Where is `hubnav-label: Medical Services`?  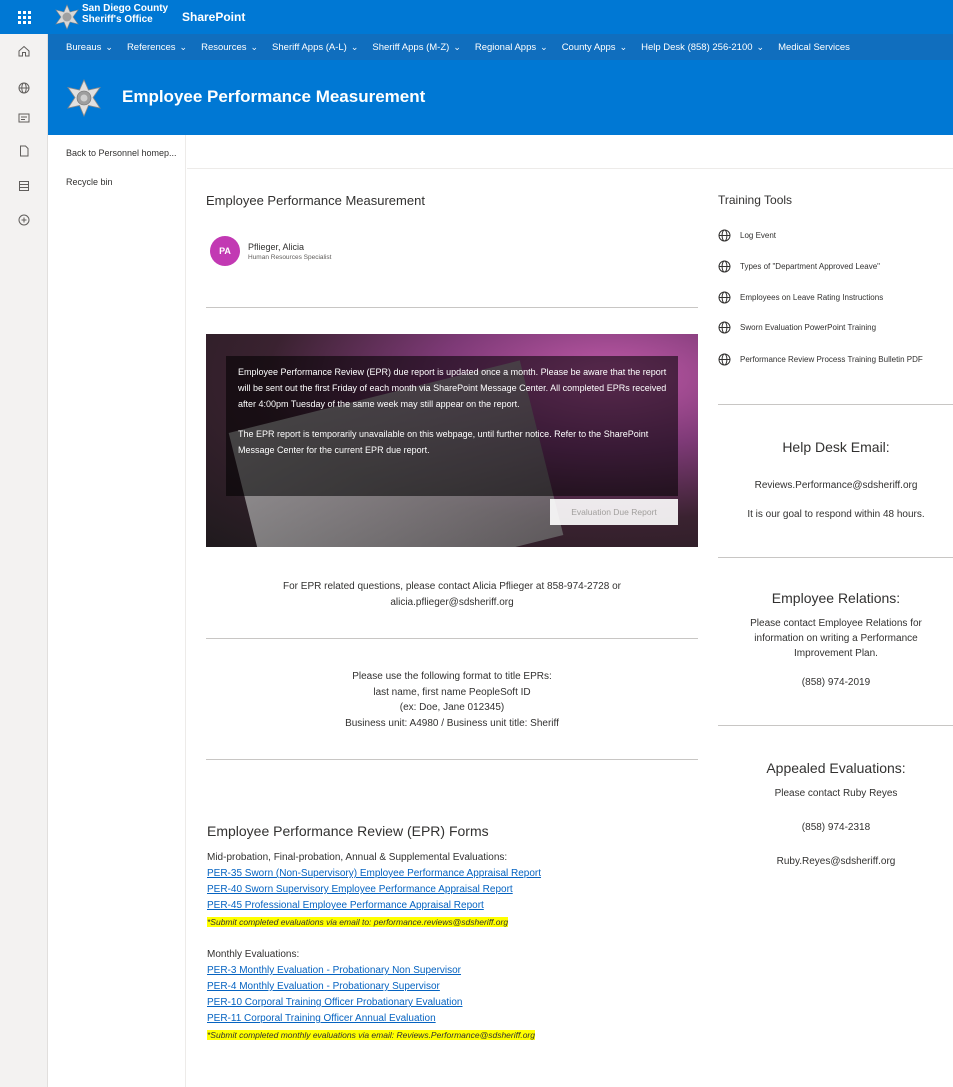
hubnav-label: Medical Services is located at coordinates (814, 47).